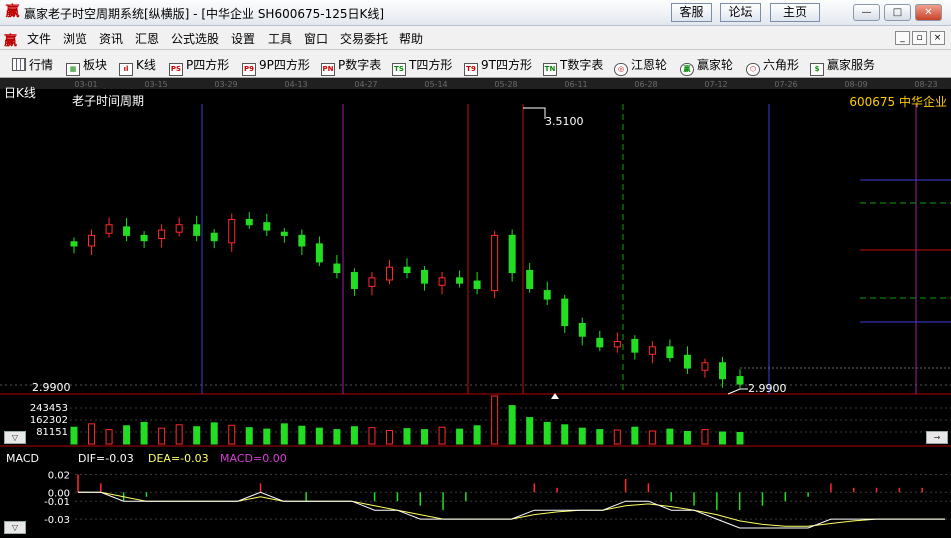 The image size is (951, 538). I want to click on tool-p-square-button: PS P四方形, so click(199, 66).